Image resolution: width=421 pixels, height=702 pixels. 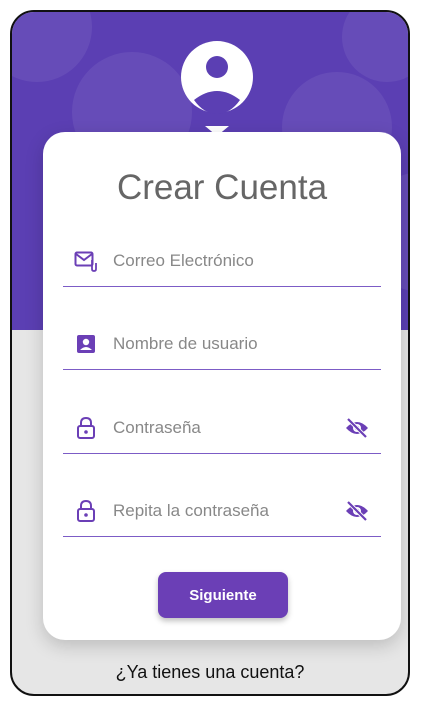 I want to click on username-field: Nombre de usuario, so click(x=222, y=344).